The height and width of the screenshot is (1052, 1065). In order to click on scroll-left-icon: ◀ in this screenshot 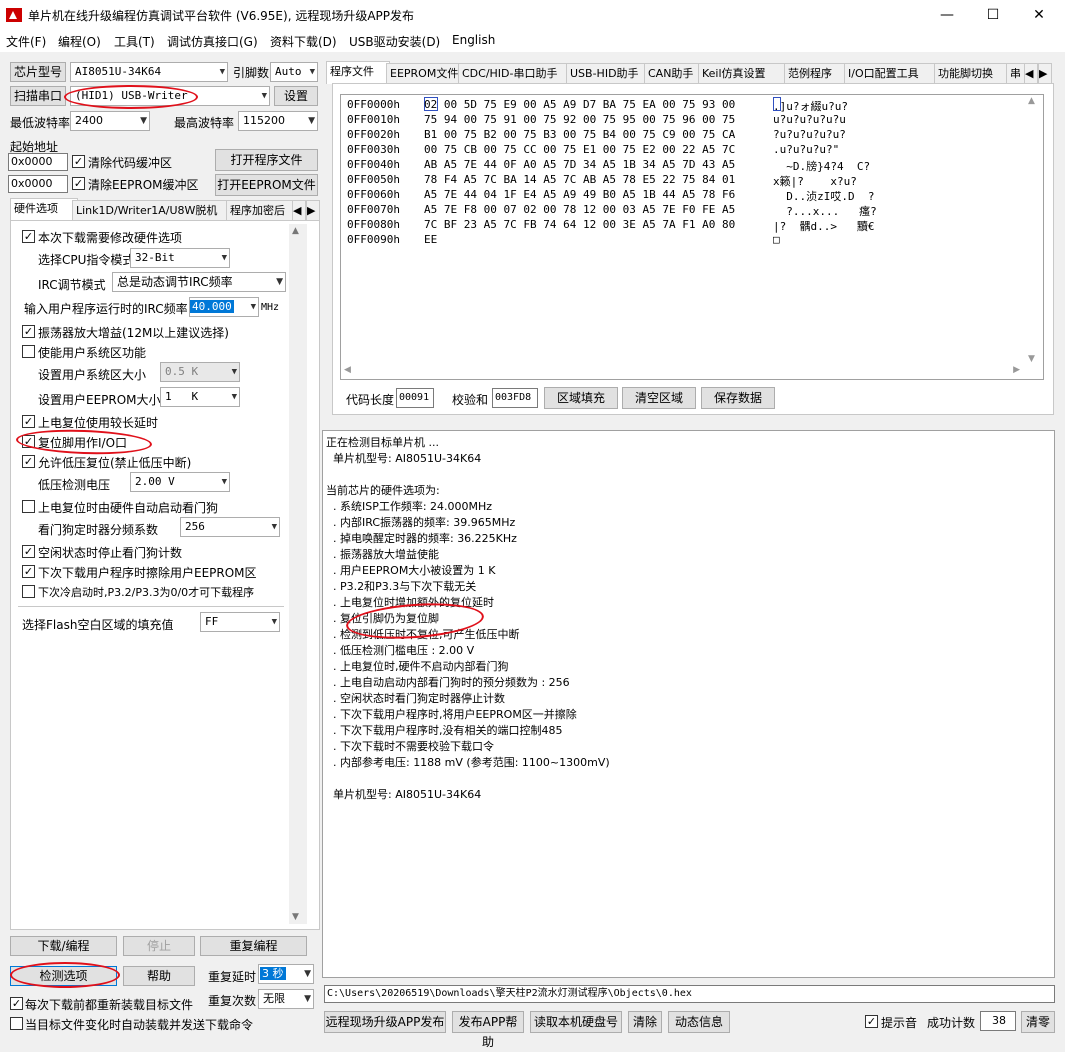, I will do `click(347, 370)`.